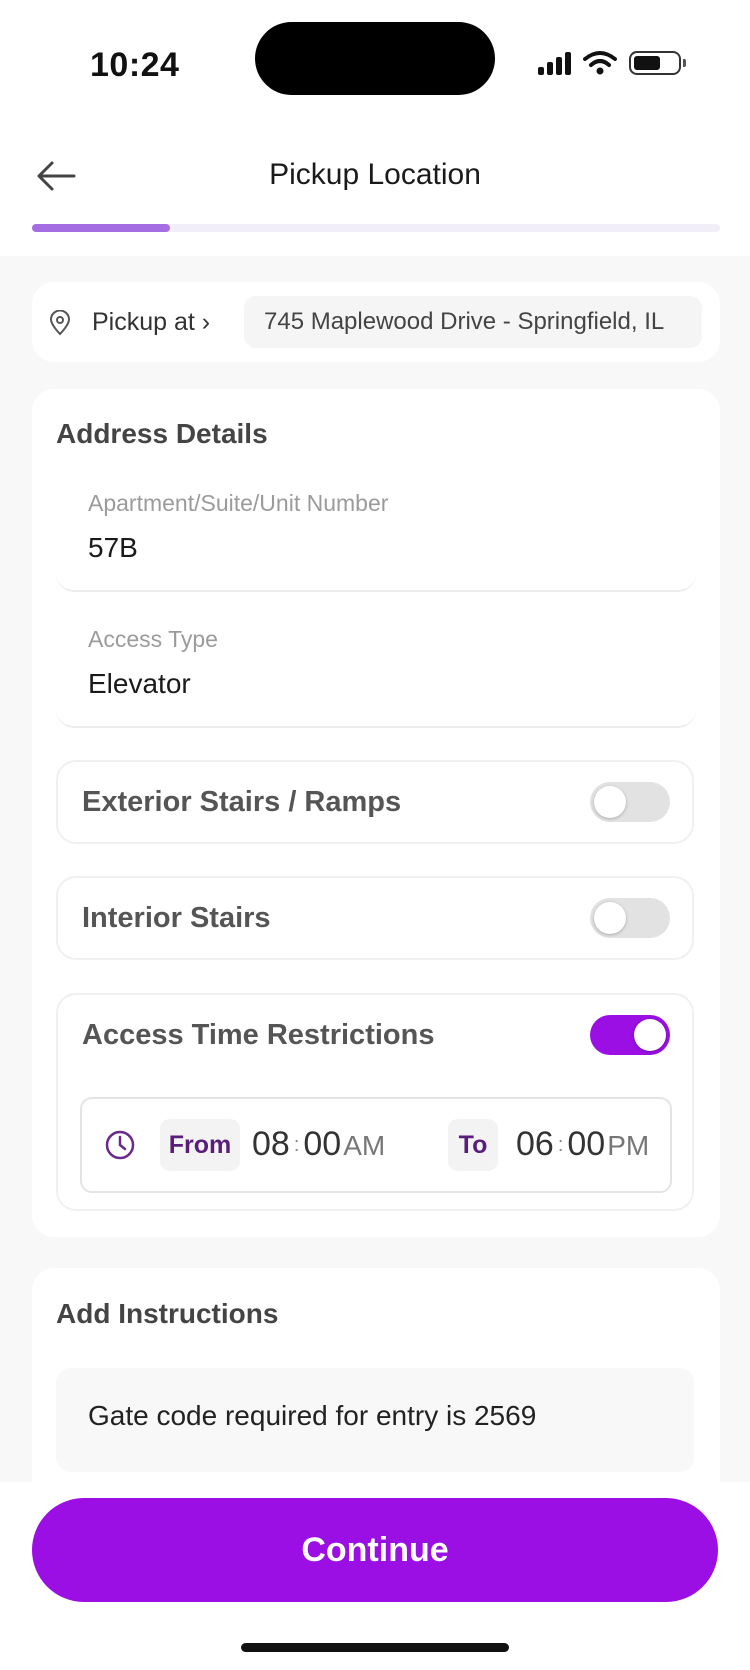 This screenshot has width=750, height=1670. What do you see at coordinates (375, 58) in the screenshot?
I see `dynamic-island` at bounding box center [375, 58].